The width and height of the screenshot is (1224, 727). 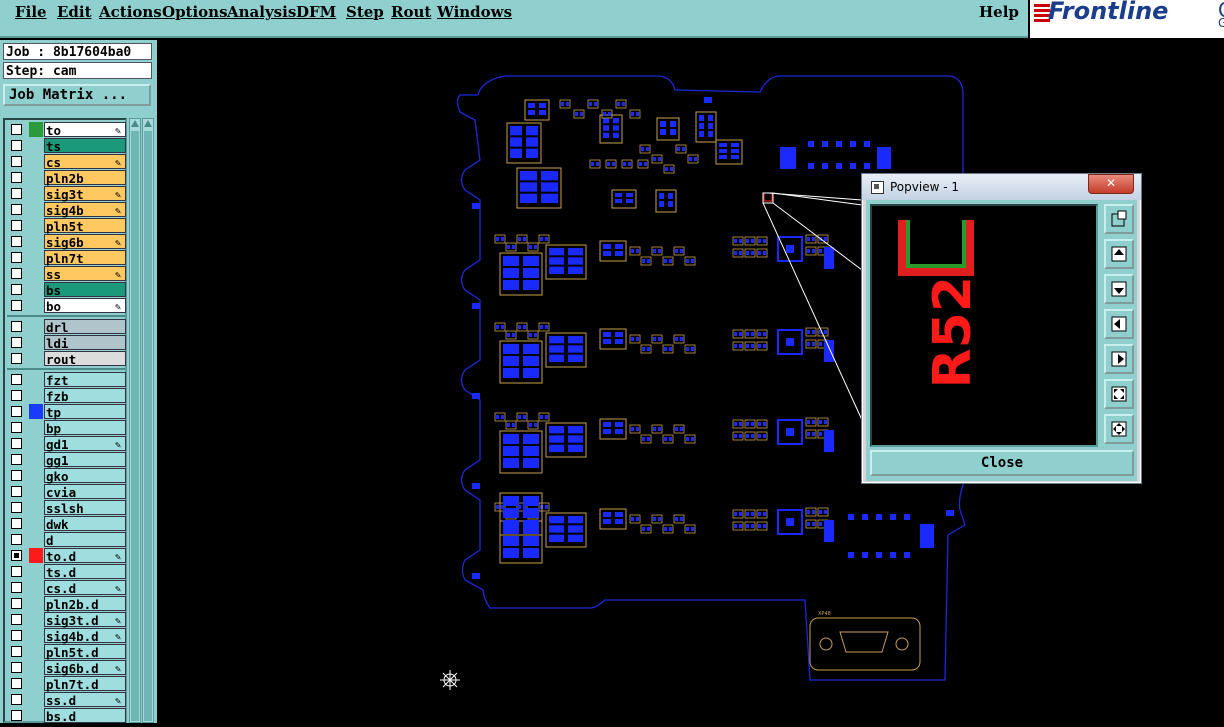 I want to click on layer-name: pln7t, so click(x=85, y=258).